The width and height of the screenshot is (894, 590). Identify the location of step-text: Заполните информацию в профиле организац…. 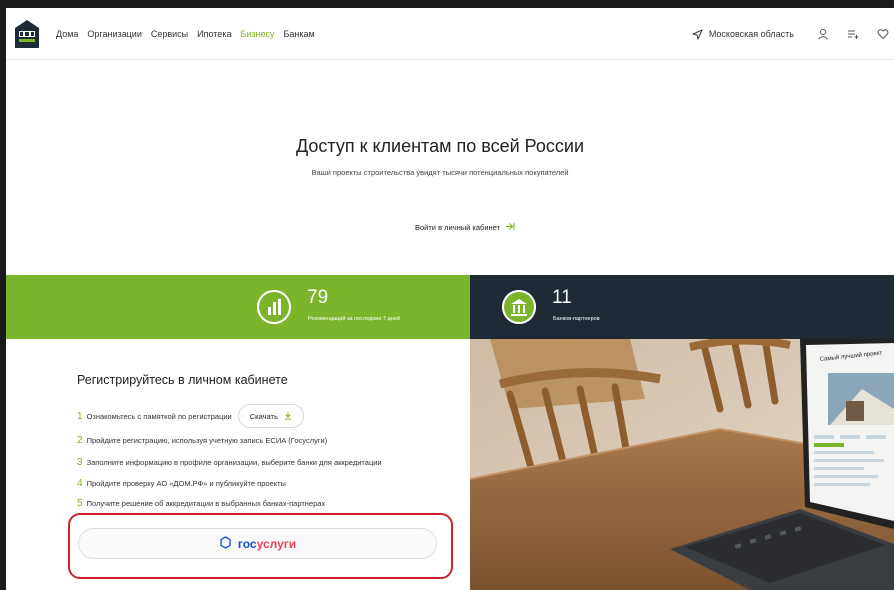
(234, 462).